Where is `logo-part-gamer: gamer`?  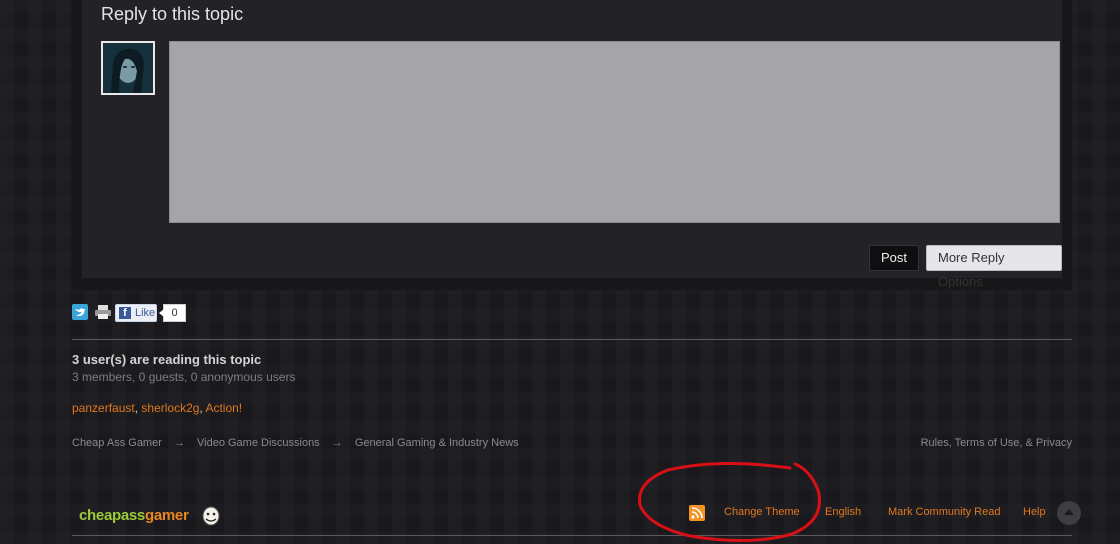 logo-part-gamer: gamer is located at coordinates (166, 515).